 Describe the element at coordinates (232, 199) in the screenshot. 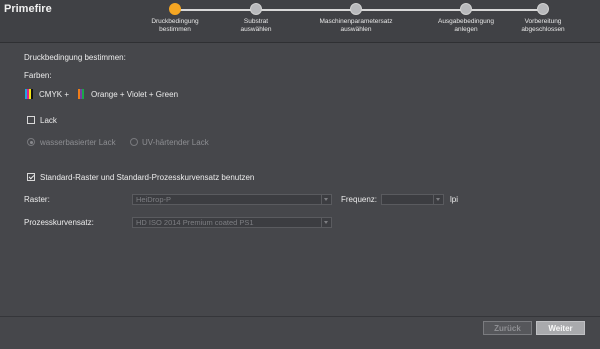

I see `raster-select: HeiDrop-P` at that location.